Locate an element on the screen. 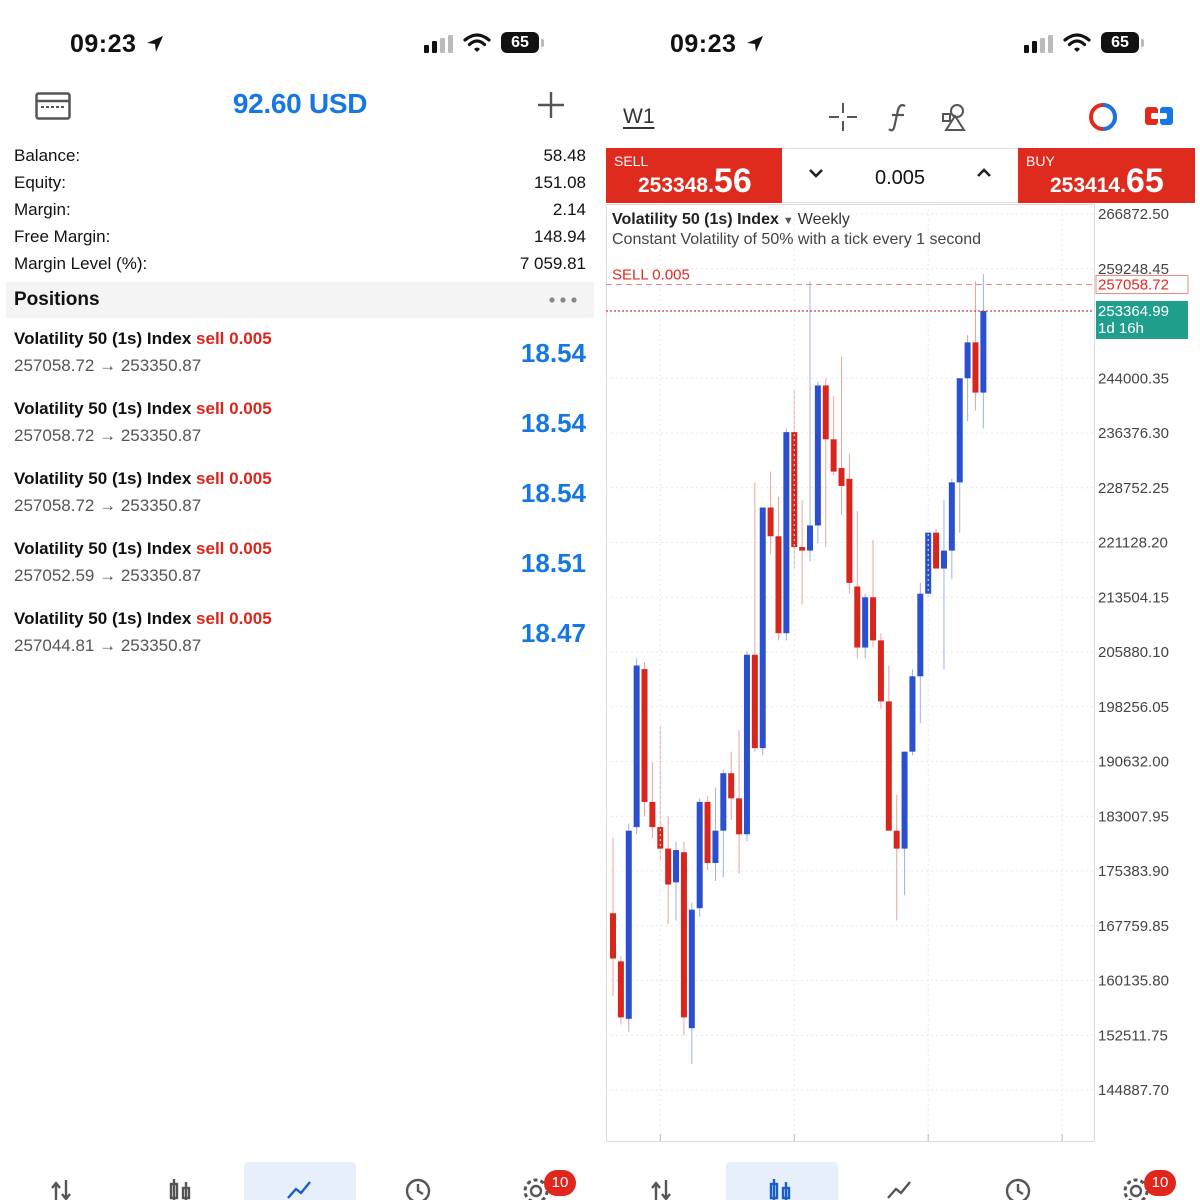  x-tick-label: 13 Jul 2025 is located at coordinates (1103, 1143).